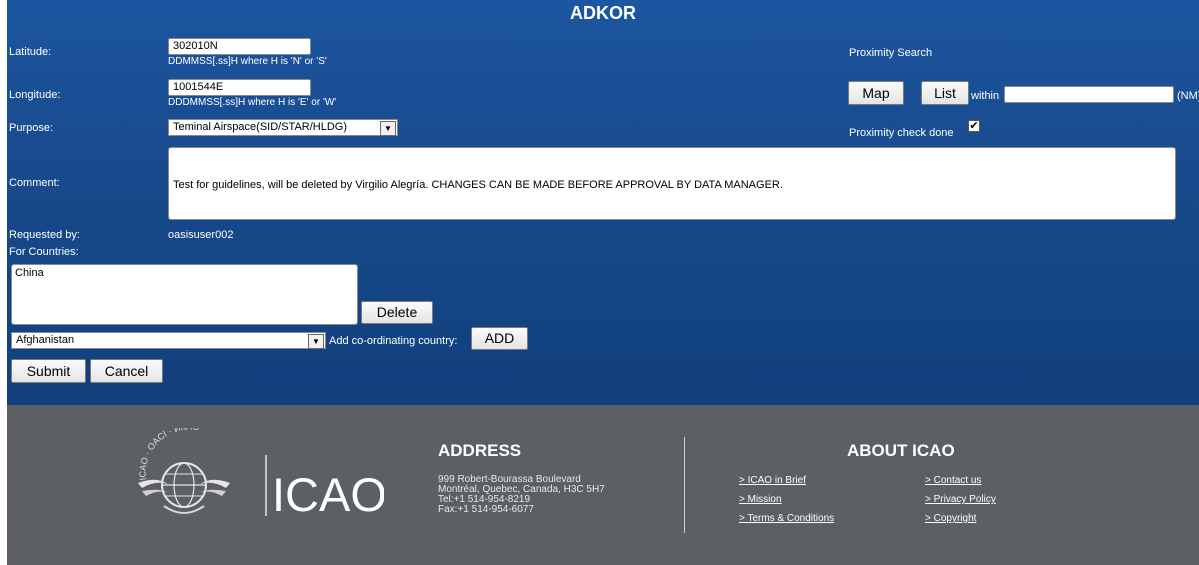  I want to click on proximity-check-checkbox: ✔, so click(974, 126).